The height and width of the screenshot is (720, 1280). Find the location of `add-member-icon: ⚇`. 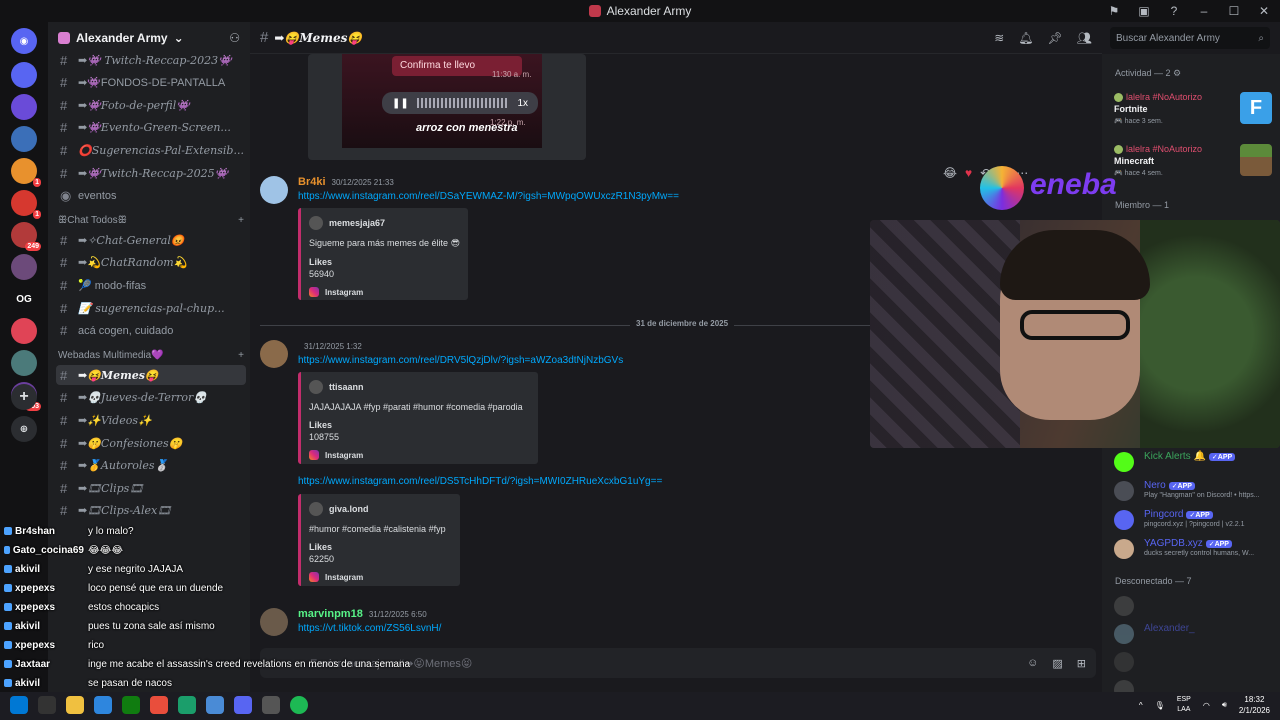

add-member-icon: ⚇ is located at coordinates (234, 38).